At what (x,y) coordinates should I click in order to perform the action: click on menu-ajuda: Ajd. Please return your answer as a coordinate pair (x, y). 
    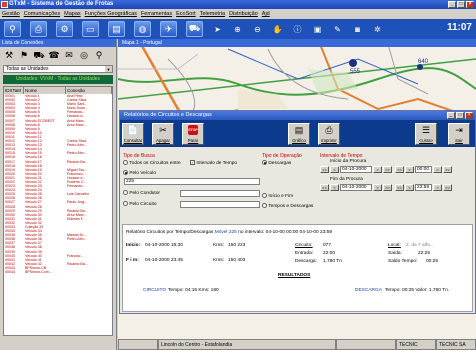
    Looking at the image, I should click on (266, 14).